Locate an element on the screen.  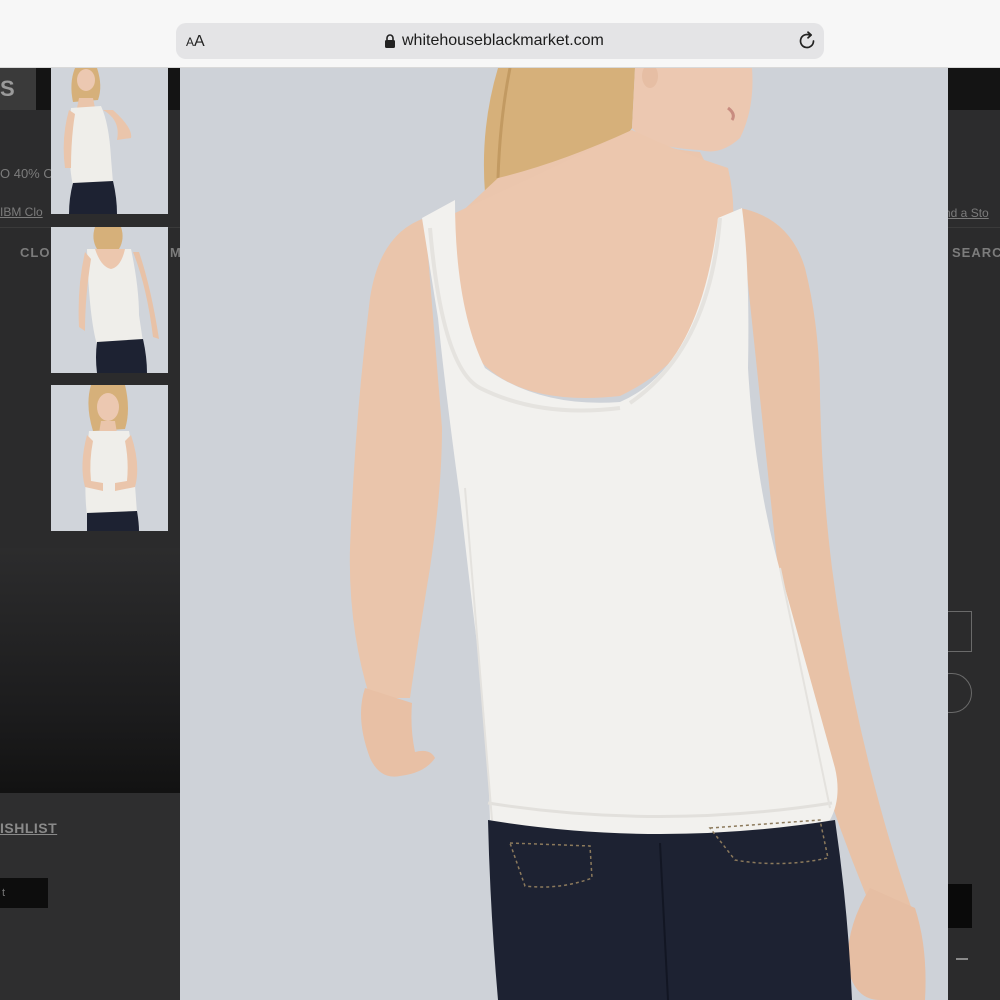
reader-label-small: A is located at coordinates (190, 42).